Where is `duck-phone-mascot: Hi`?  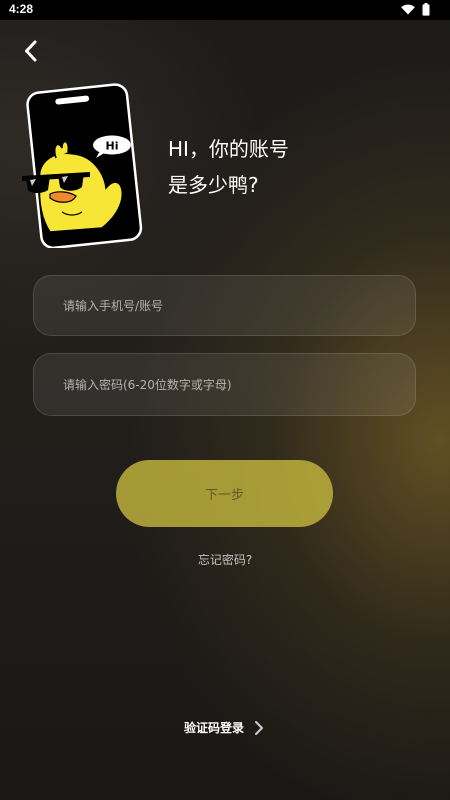 duck-phone-mascot: Hi is located at coordinates (82, 166).